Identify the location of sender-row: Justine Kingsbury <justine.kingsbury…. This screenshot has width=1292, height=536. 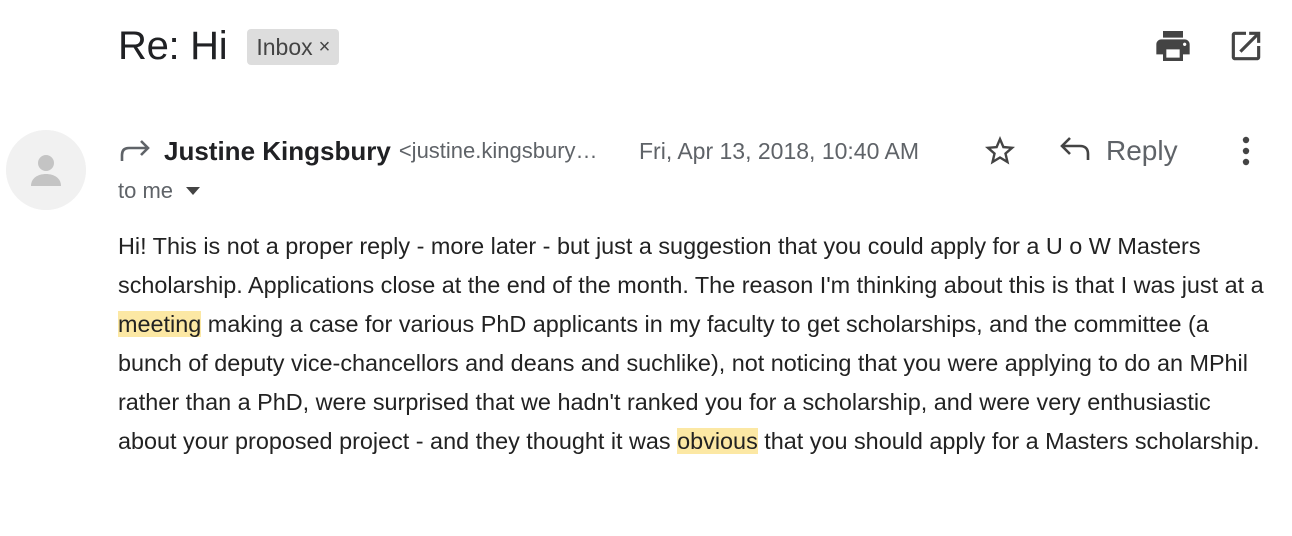
(358, 151).